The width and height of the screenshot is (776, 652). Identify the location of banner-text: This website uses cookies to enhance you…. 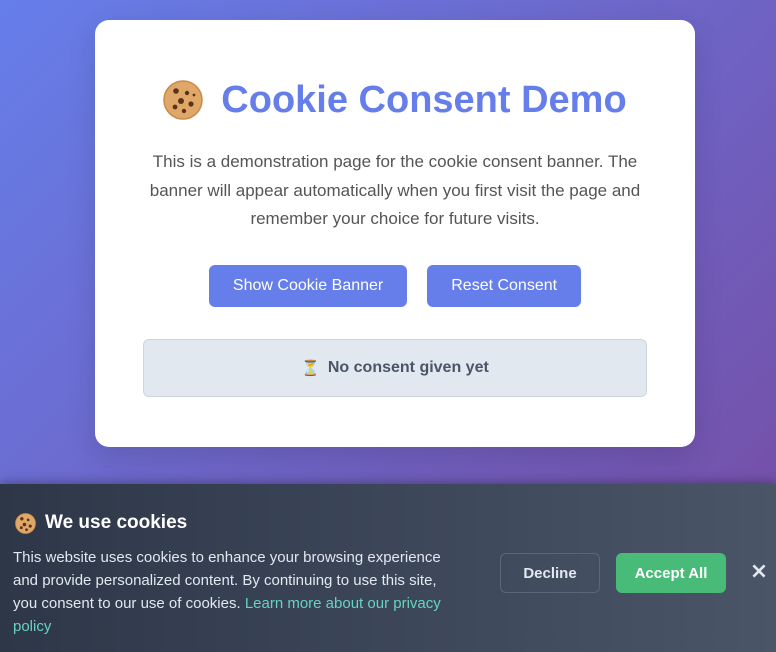
(235, 592).